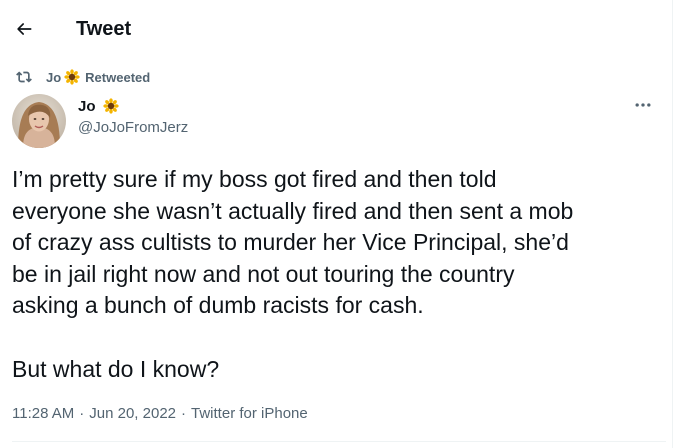 The height and width of the screenshot is (448, 678). What do you see at coordinates (53, 77) in the screenshot?
I see `retweeter-name: Jo` at bounding box center [53, 77].